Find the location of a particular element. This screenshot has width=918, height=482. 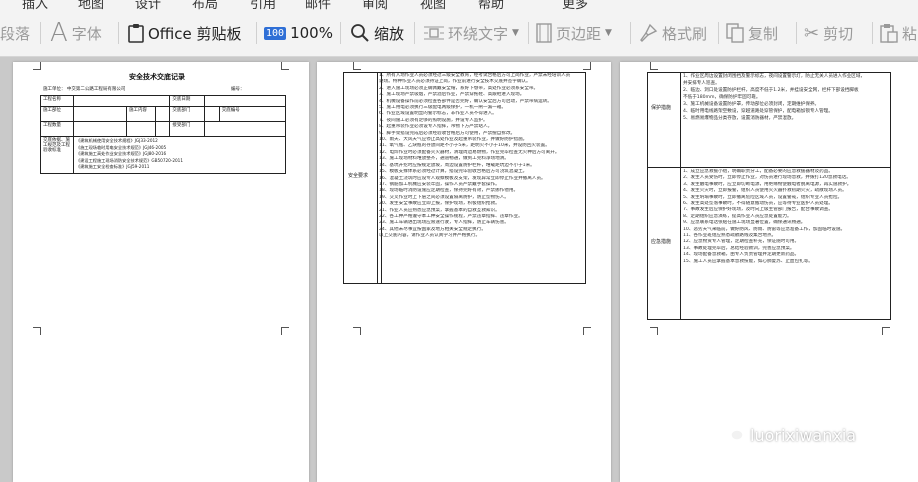

form-cell: 工程数量 is located at coordinates (57, 129).